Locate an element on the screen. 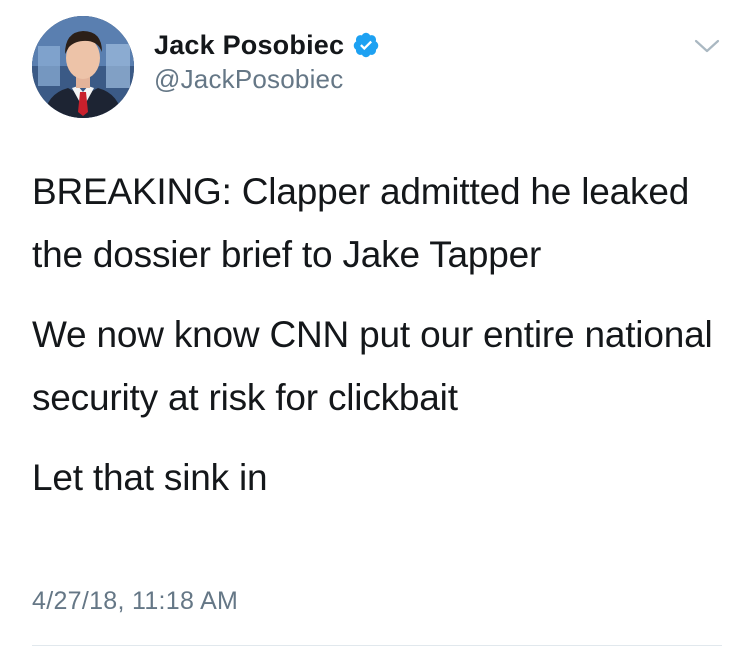  author-name-row: Jack Posobiec is located at coordinates (267, 45).